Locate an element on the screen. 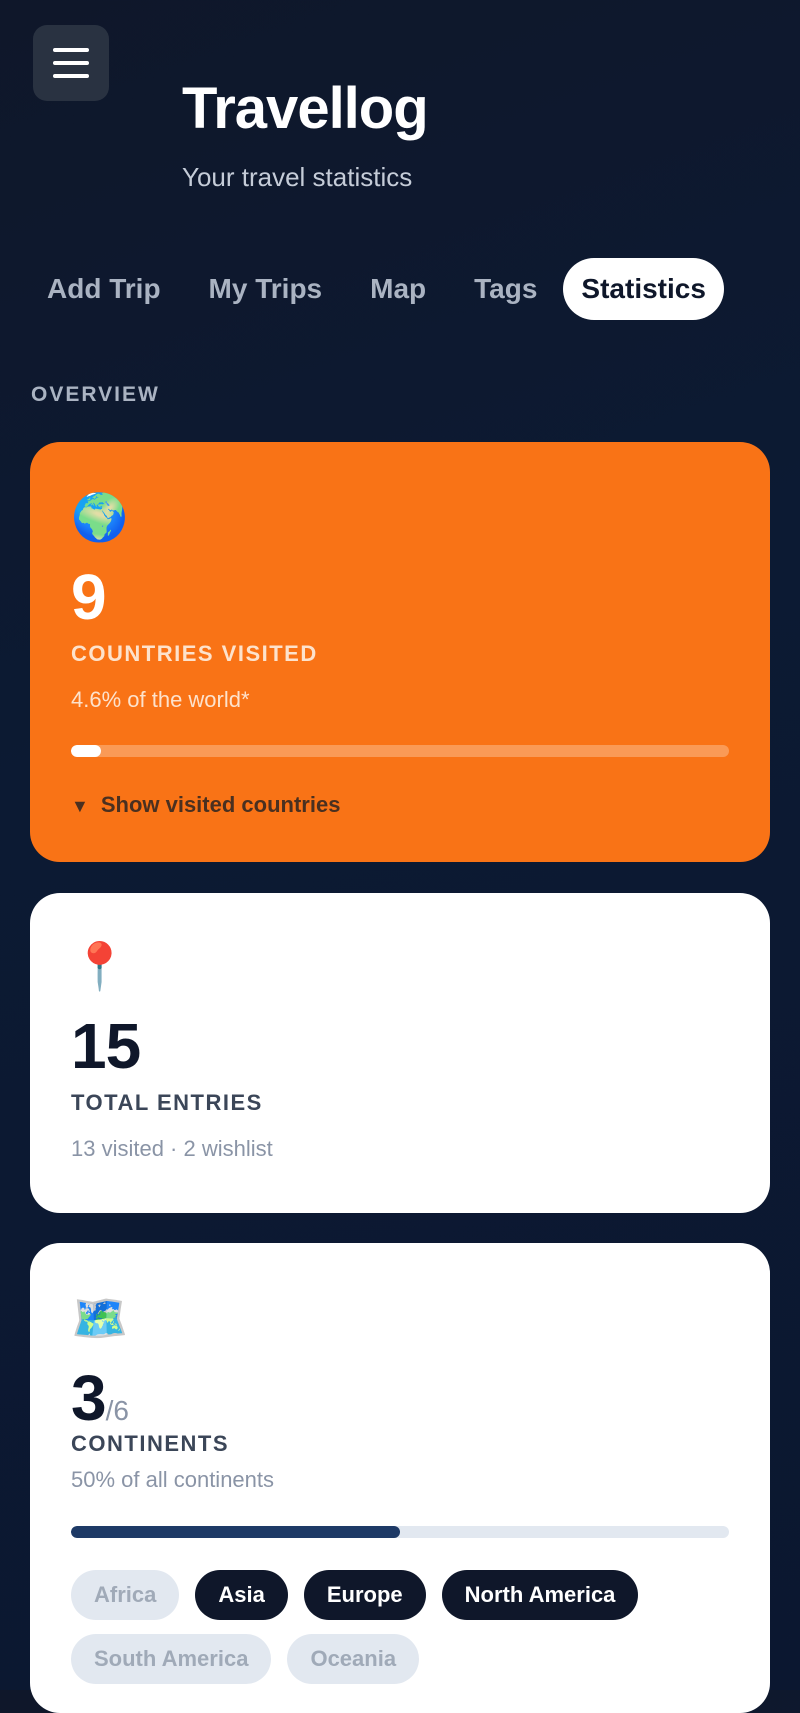 The image size is (800, 1713). continent-chip-south-america: South America is located at coordinates (171, 1659).